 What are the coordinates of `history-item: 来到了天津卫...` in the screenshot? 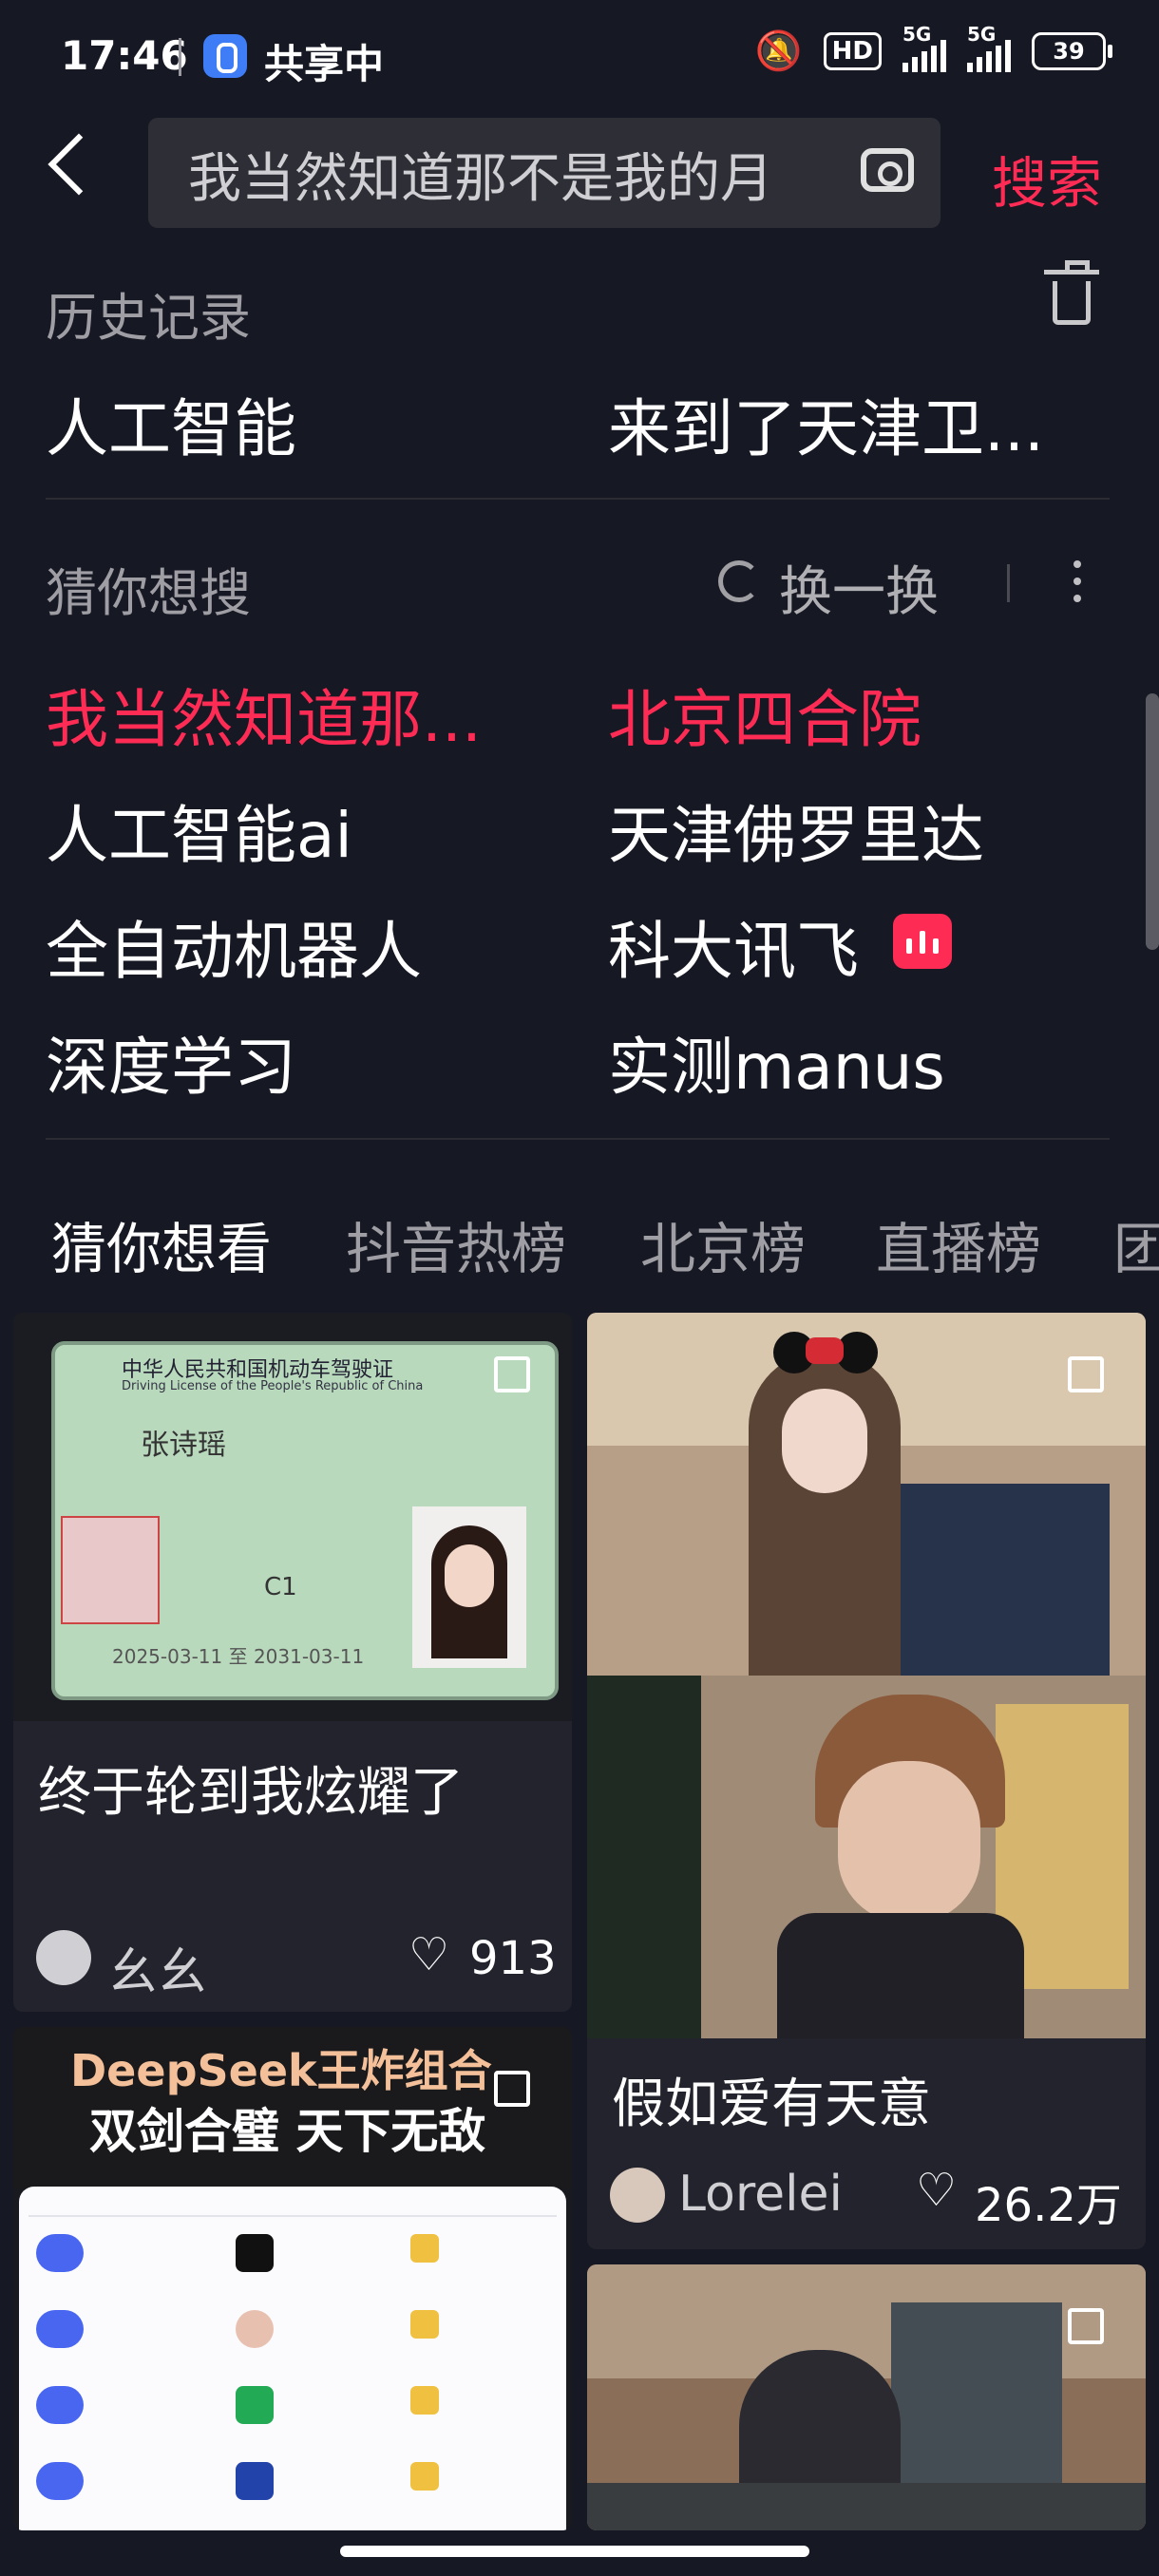 It's located at (826, 423).